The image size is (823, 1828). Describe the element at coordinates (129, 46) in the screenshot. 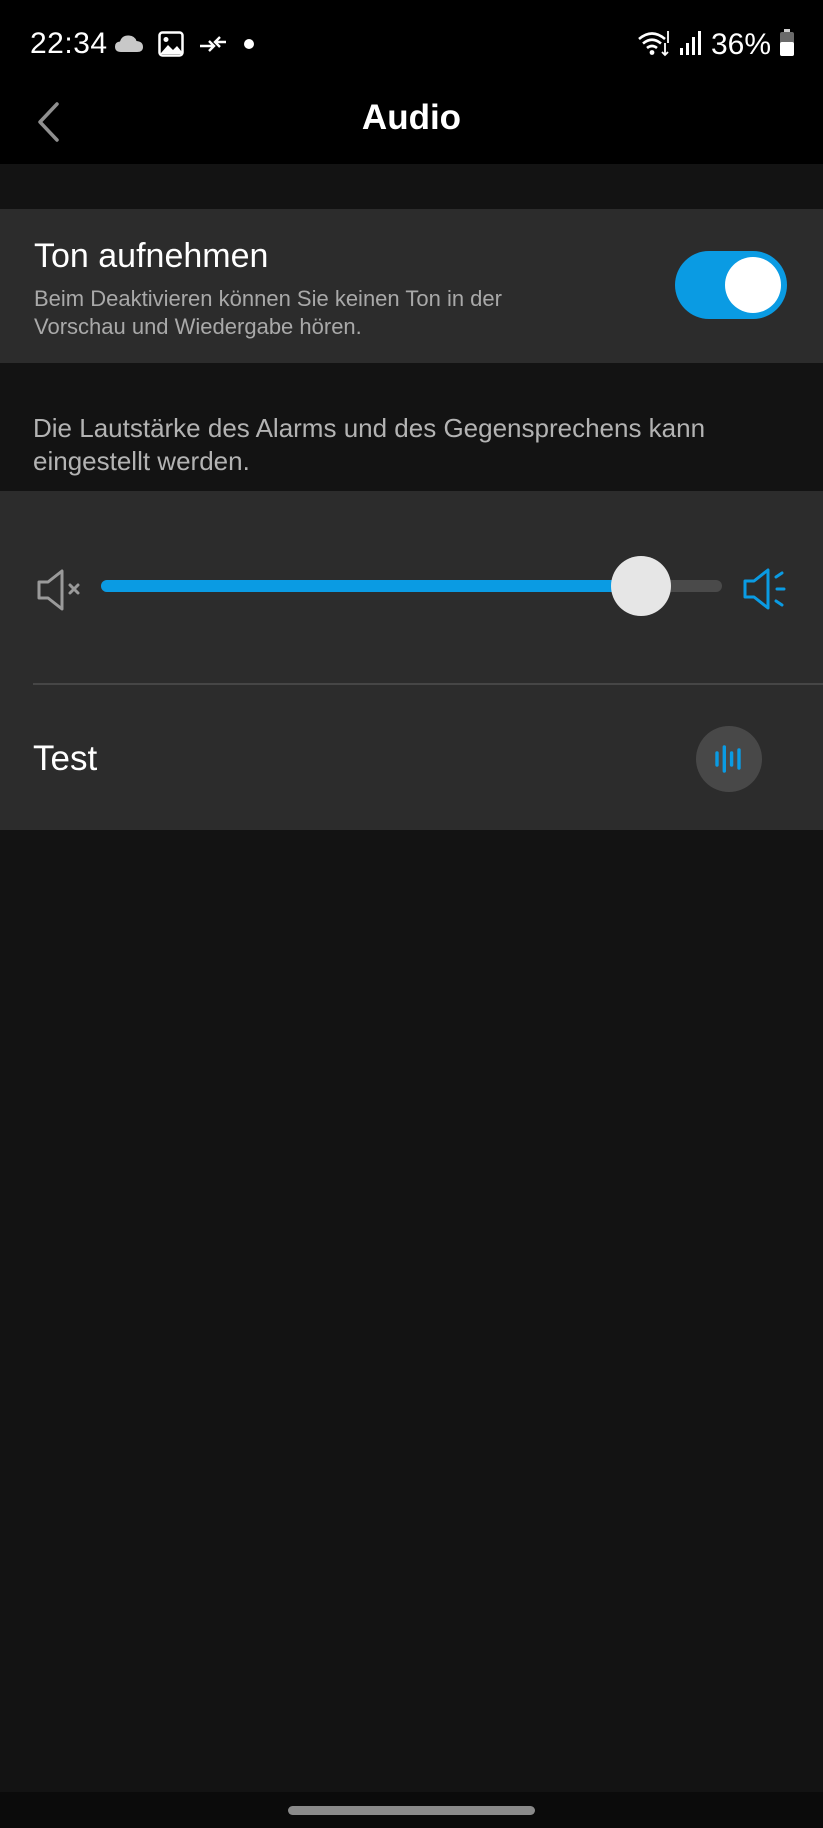

I see `cloud-icon` at that location.